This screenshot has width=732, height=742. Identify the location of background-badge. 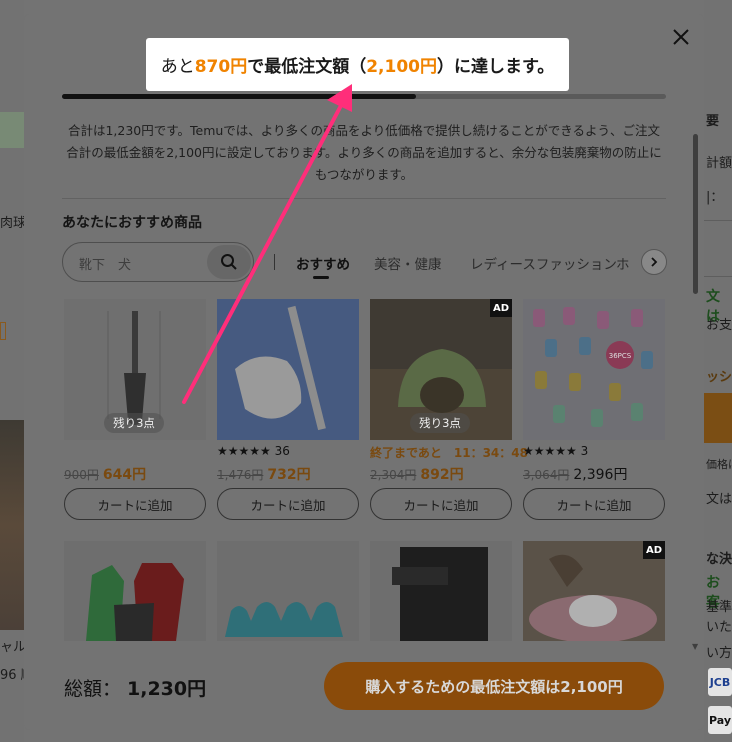
(3, 331).